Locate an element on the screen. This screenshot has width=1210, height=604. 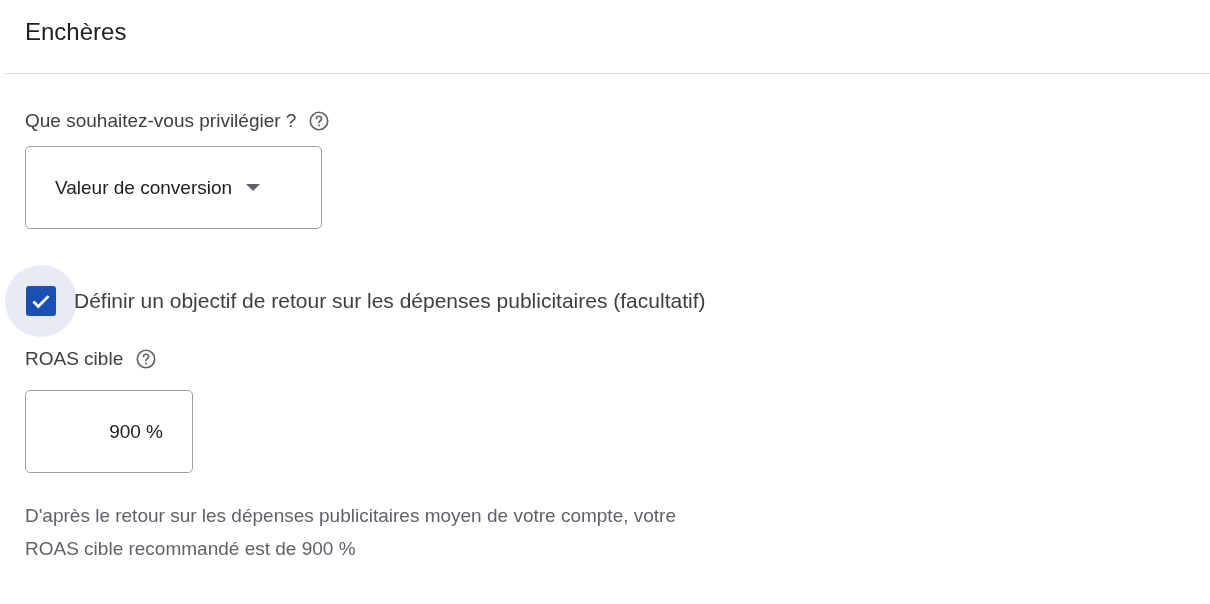
hint-text: D'après le retour sur les dépenses publicitaires moyen de votre compte, votre ROAS cible recommandé est de 900 % is located at coordinates (351, 532).